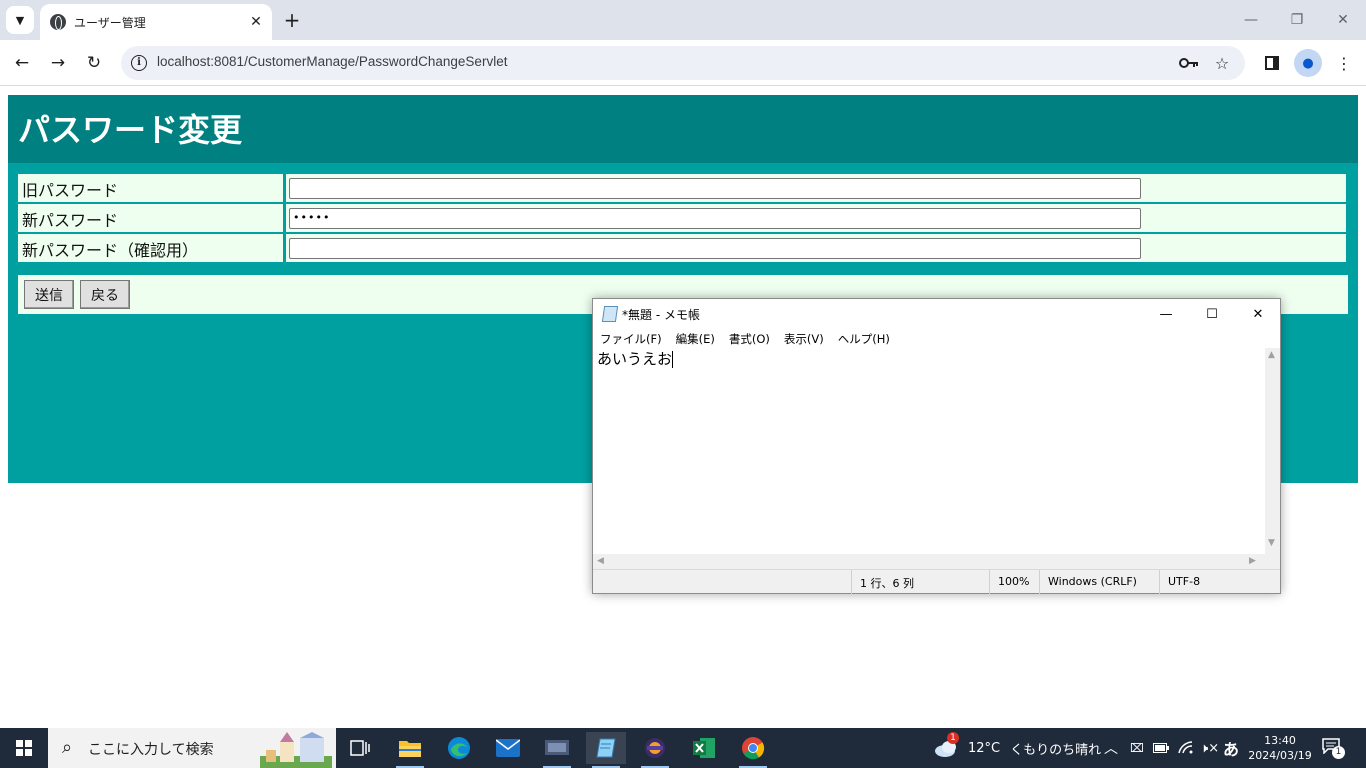 The height and width of the screenshot is (768, 1366). I want to click on arrow-left-icon: ←, so click(22, 63).